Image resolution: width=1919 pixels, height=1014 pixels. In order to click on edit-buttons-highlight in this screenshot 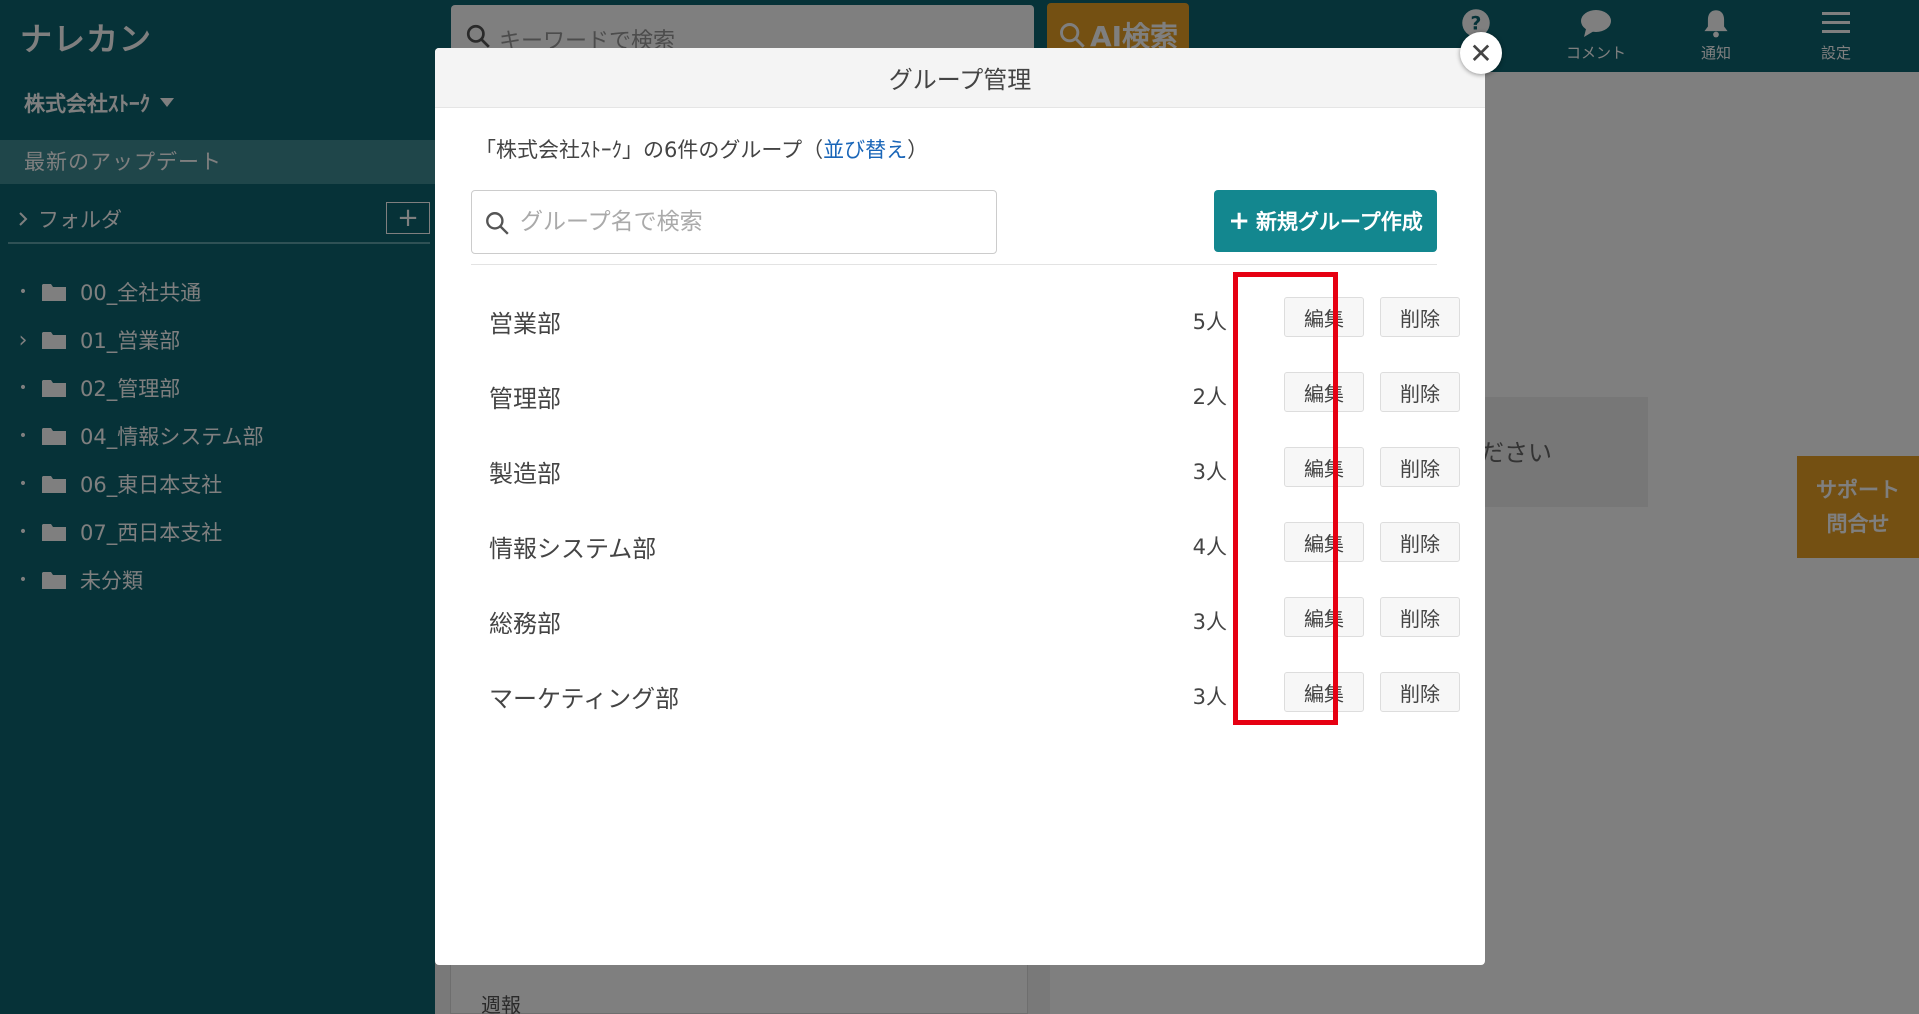, I will do `click(1285, 498)`.